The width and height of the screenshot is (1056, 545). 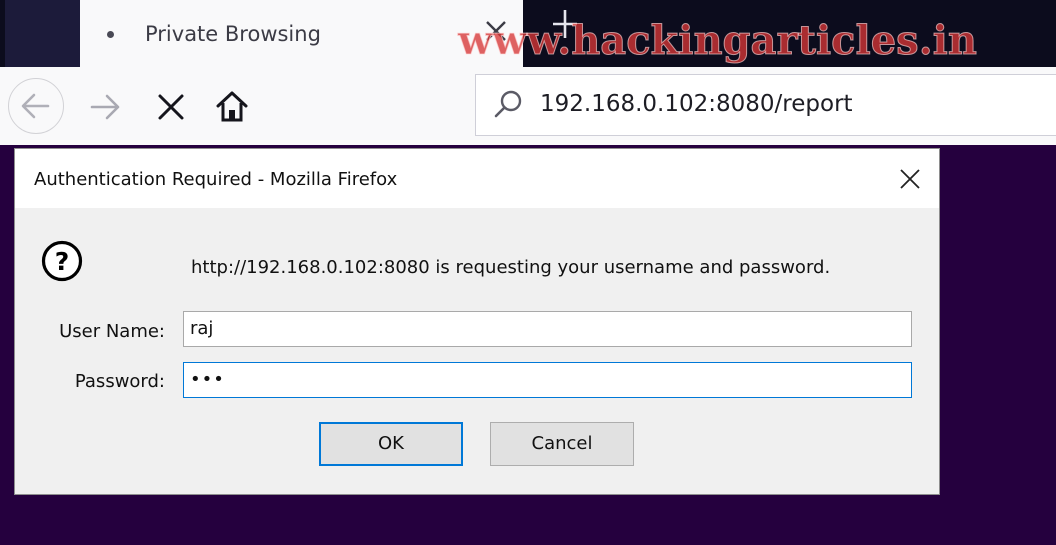 What do you see at coordinates (547, 329) in the screenshot?
I see `username-input: raj` at bounding box center [547, 329].